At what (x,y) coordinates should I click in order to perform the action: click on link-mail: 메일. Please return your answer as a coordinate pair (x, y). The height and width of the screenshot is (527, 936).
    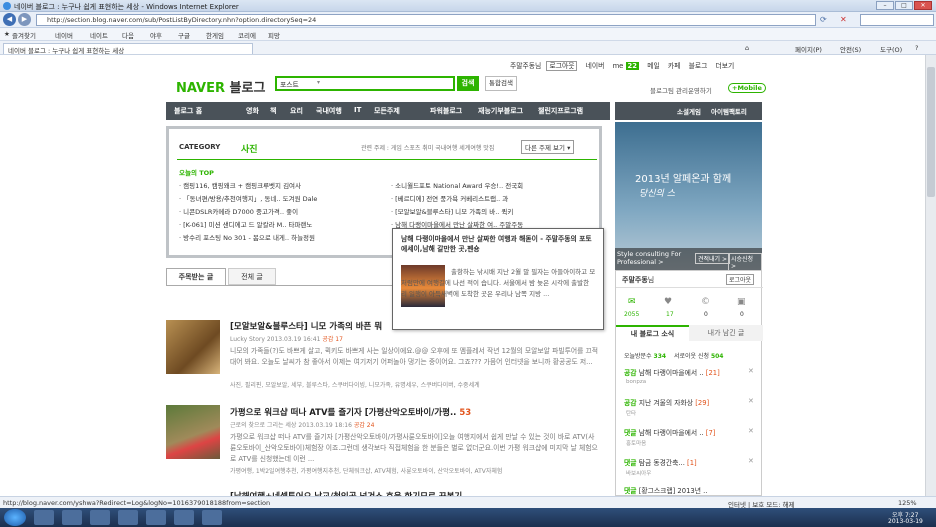
    Looking at the image, I should click on (653, 66).